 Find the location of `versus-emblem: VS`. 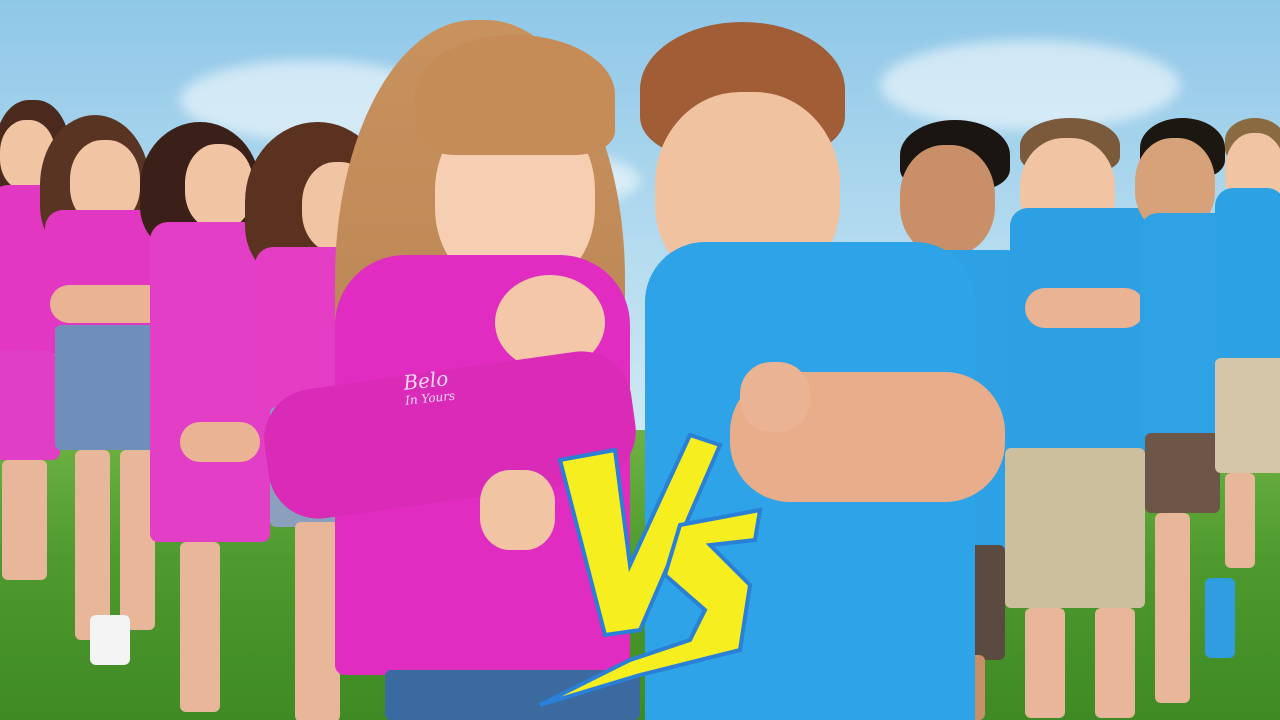

versus-emblem: VS is located at coordinates (665, 565).